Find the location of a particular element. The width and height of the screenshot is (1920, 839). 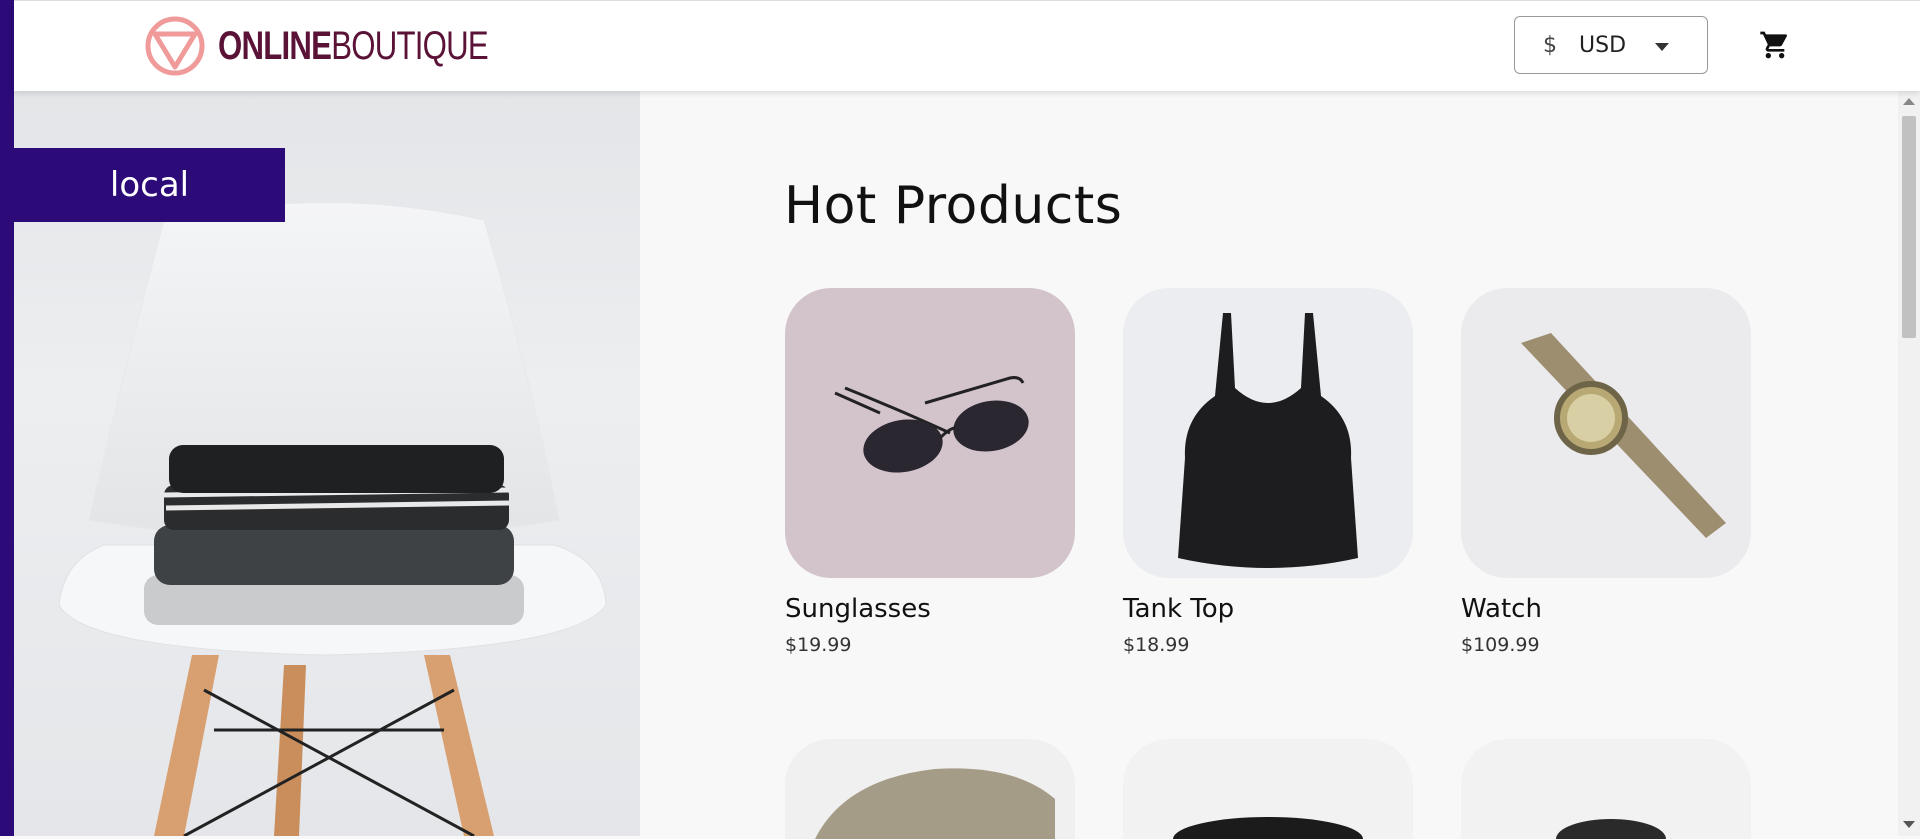

product-image-hairdryer is located at coordinates (1268, 789).